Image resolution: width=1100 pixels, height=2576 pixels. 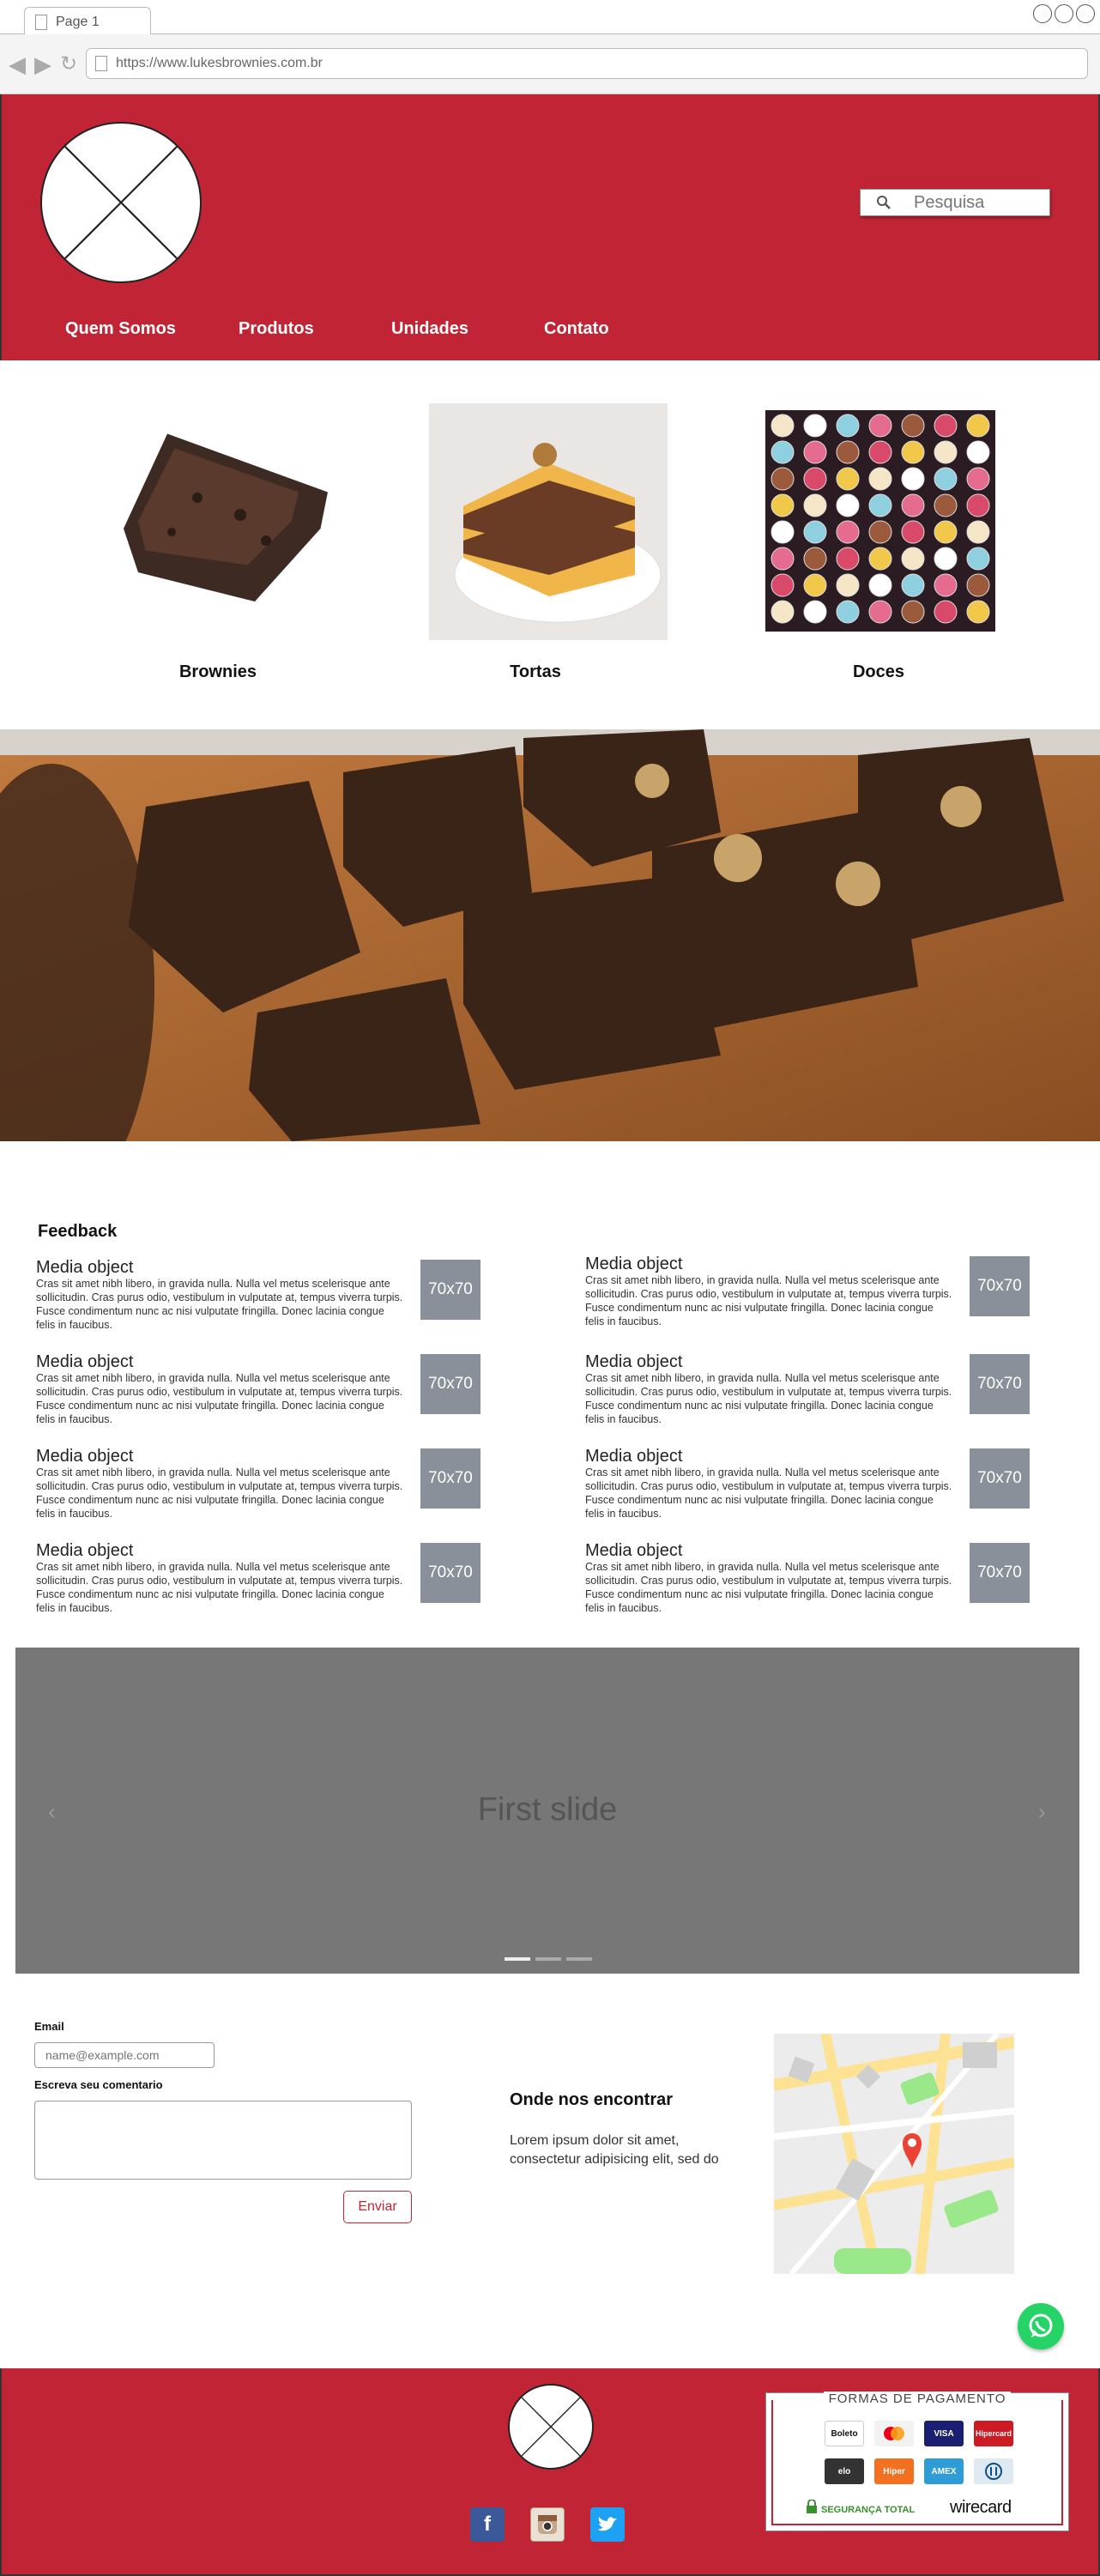 I want to click on browser-tab: Page 1, so click(x=88, y=21).